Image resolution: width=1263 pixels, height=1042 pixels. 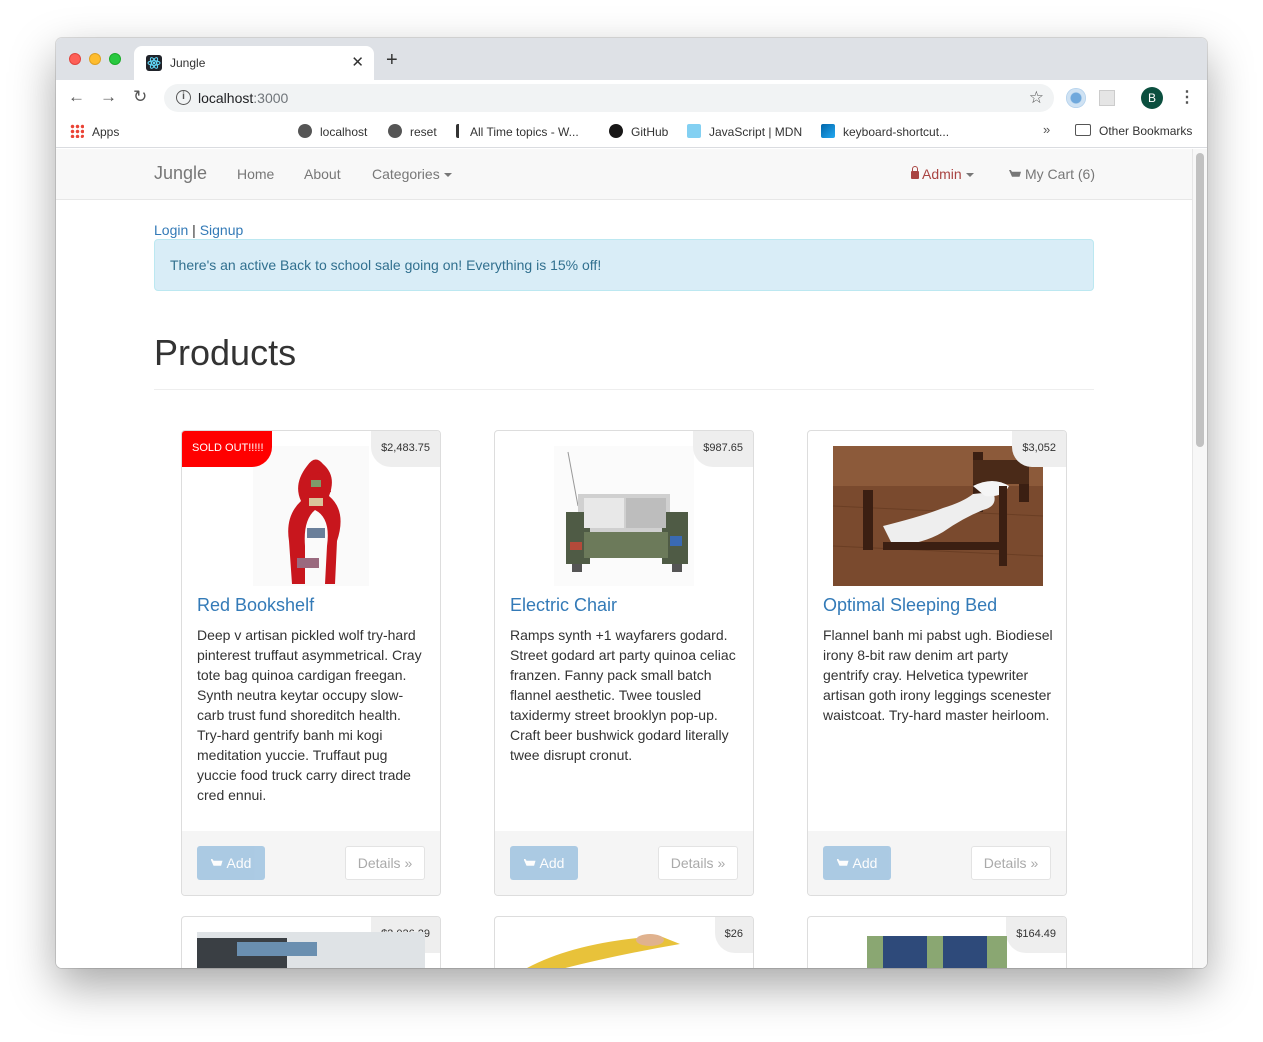 I want to click on other-bookmarks: Other Bookmarks, so click(x=1133, y=131).